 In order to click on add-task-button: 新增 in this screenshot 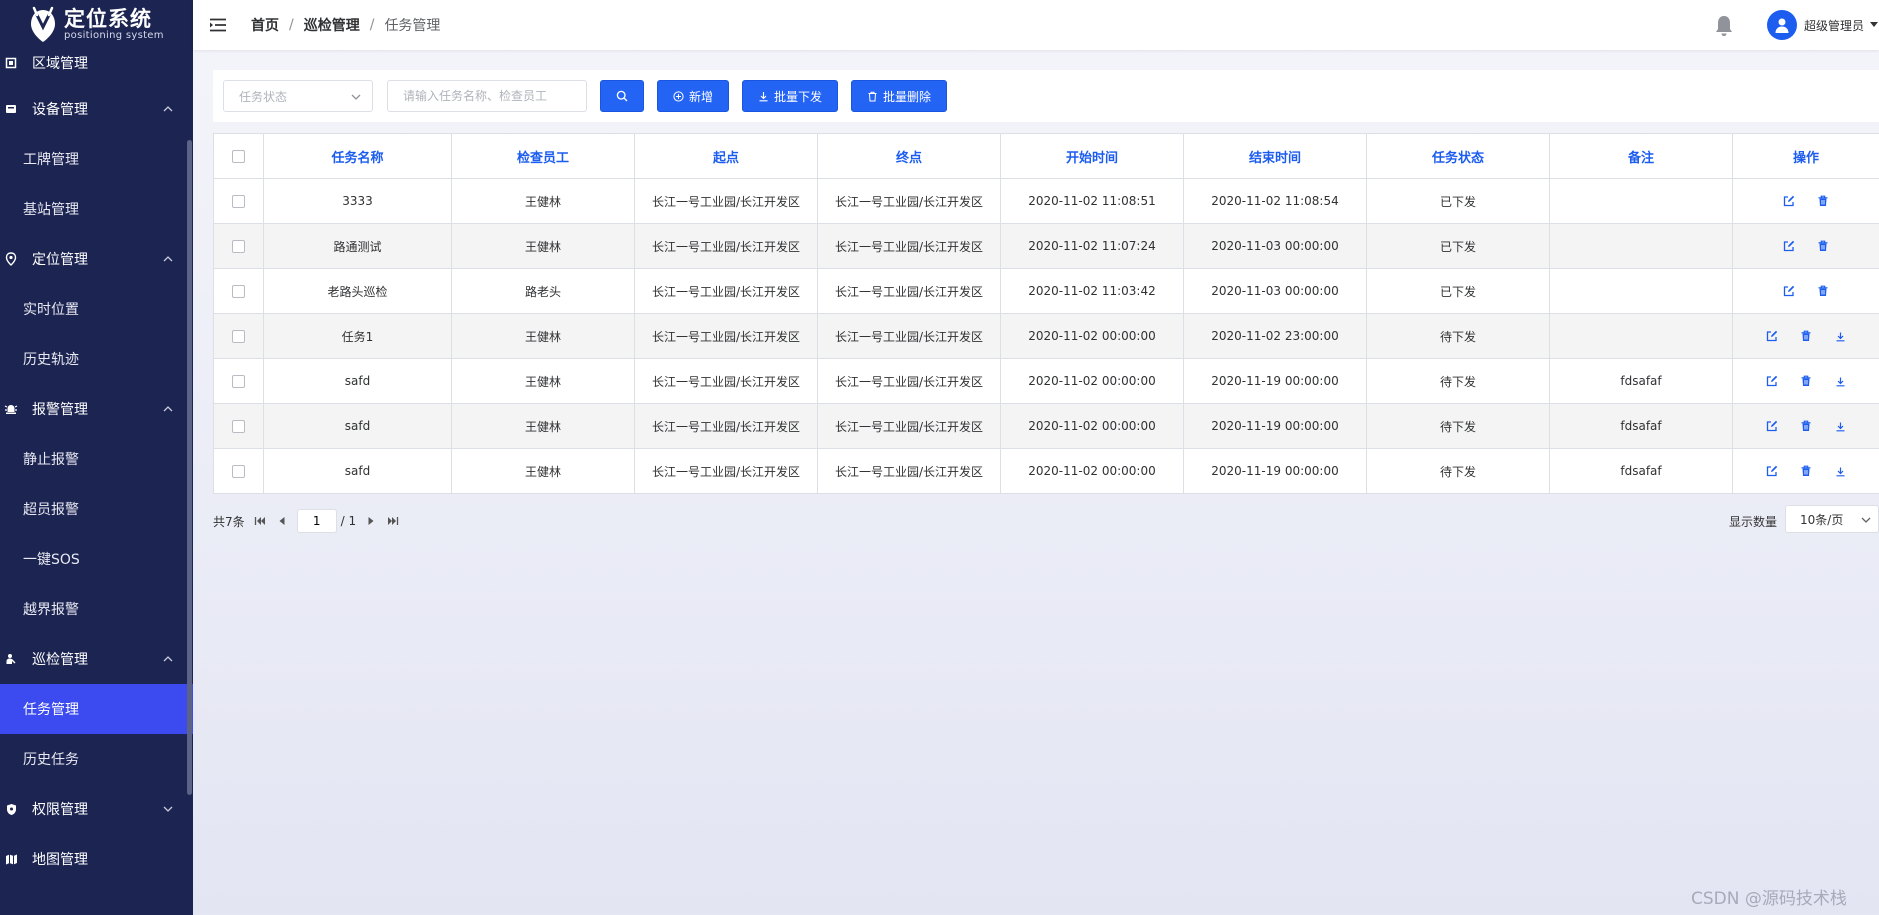, I will do `click(693, 96)`.